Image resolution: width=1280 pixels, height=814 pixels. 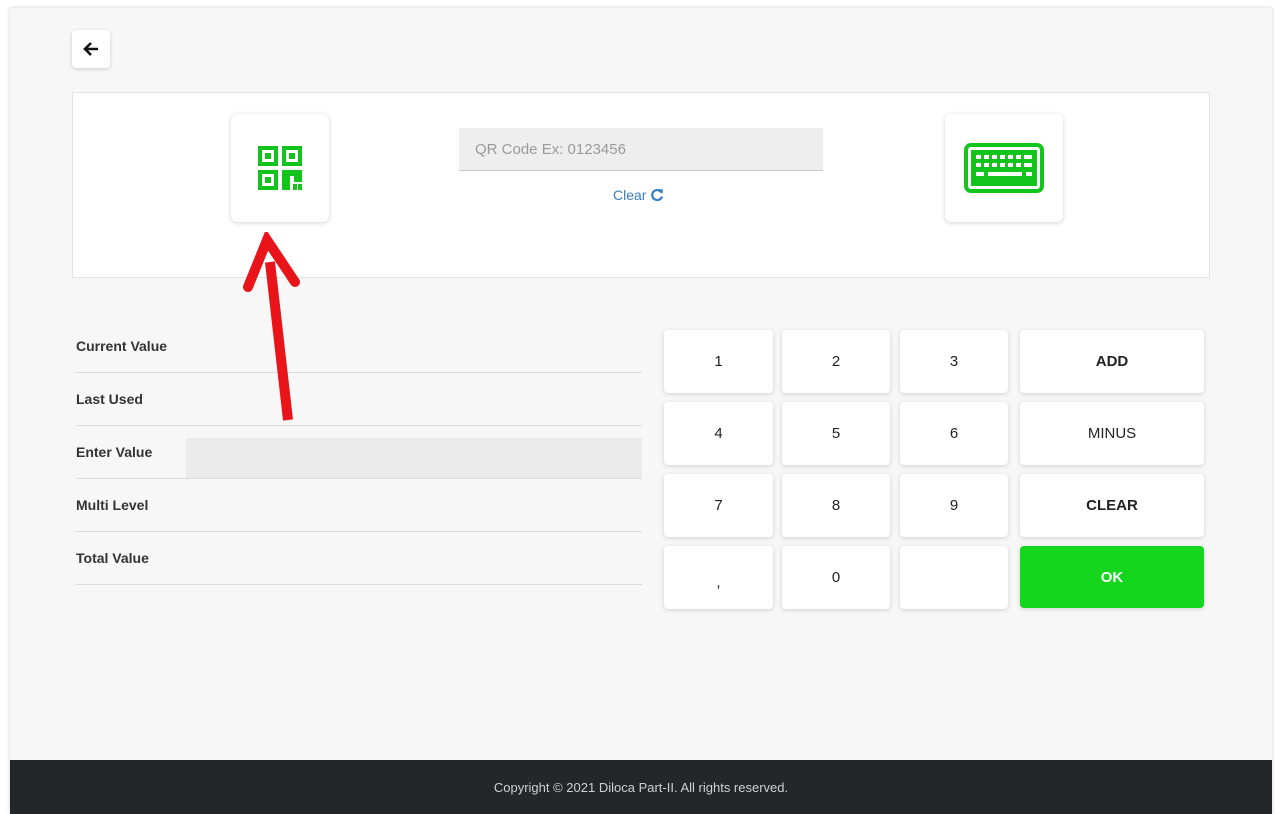 What do you see at coordinates (954, 433) in the screenshot?
I see `key-6: 6` at bounding box center [954, 433].